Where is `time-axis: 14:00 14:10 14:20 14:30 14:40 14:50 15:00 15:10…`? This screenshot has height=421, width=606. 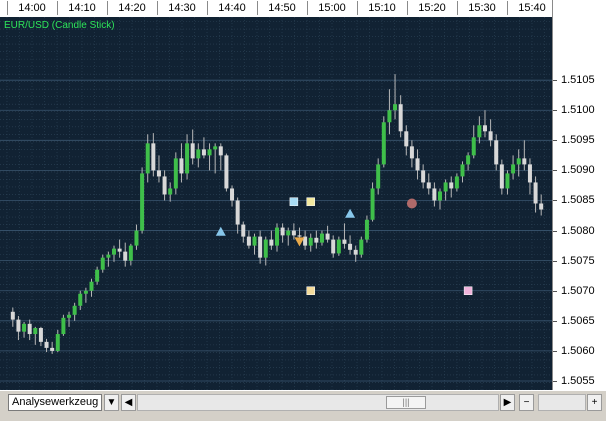 time-axis: 14:00 14:10 14:20 14:30 14:40 14:50 15:00 15:10… is located at coordinates (276, 9).